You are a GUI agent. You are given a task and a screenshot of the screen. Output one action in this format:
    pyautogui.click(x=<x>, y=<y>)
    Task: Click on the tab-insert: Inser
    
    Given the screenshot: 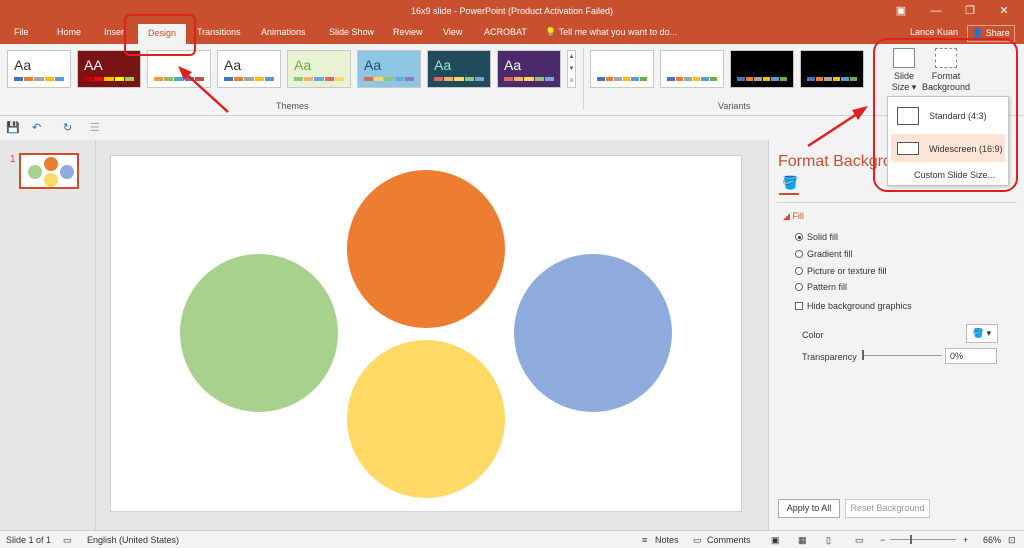 What is the action you would take?
    pyautogui.click(x=114, y=32)
    